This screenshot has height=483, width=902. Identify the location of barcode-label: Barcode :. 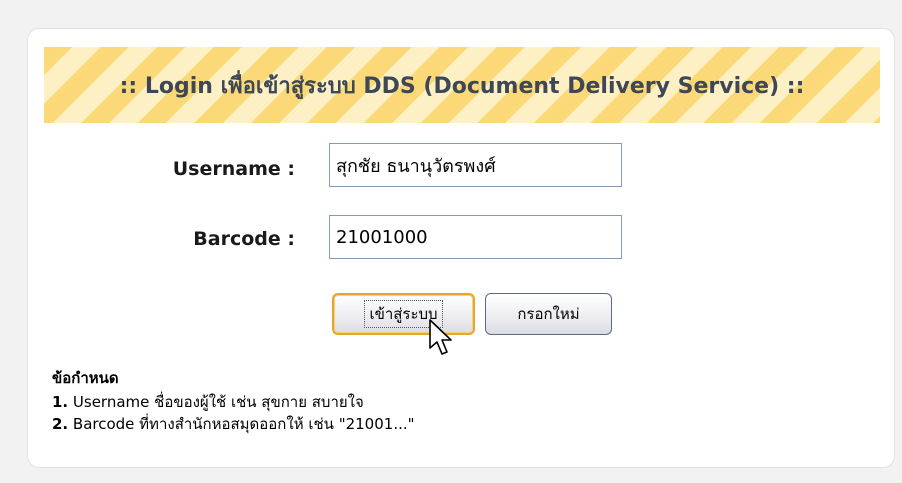
(244, 239).